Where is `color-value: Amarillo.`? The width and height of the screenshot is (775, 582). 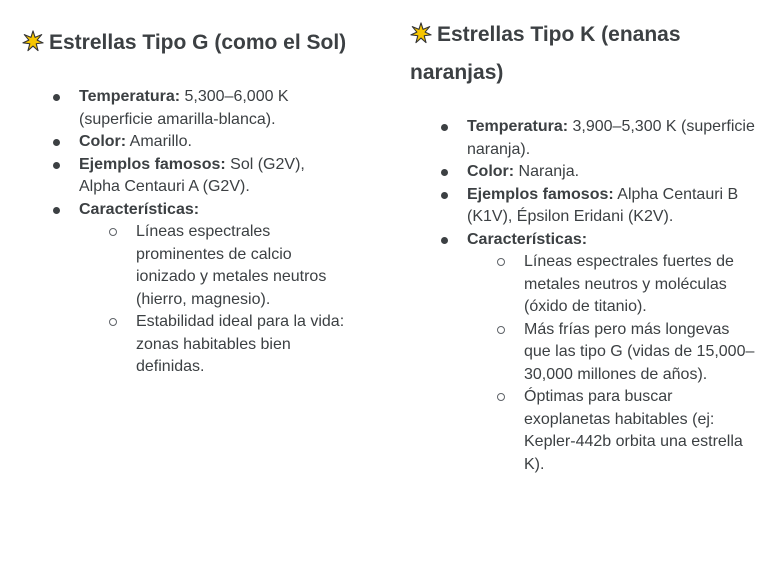 color-value: Amarillo. is located at coordinates (159, 141).